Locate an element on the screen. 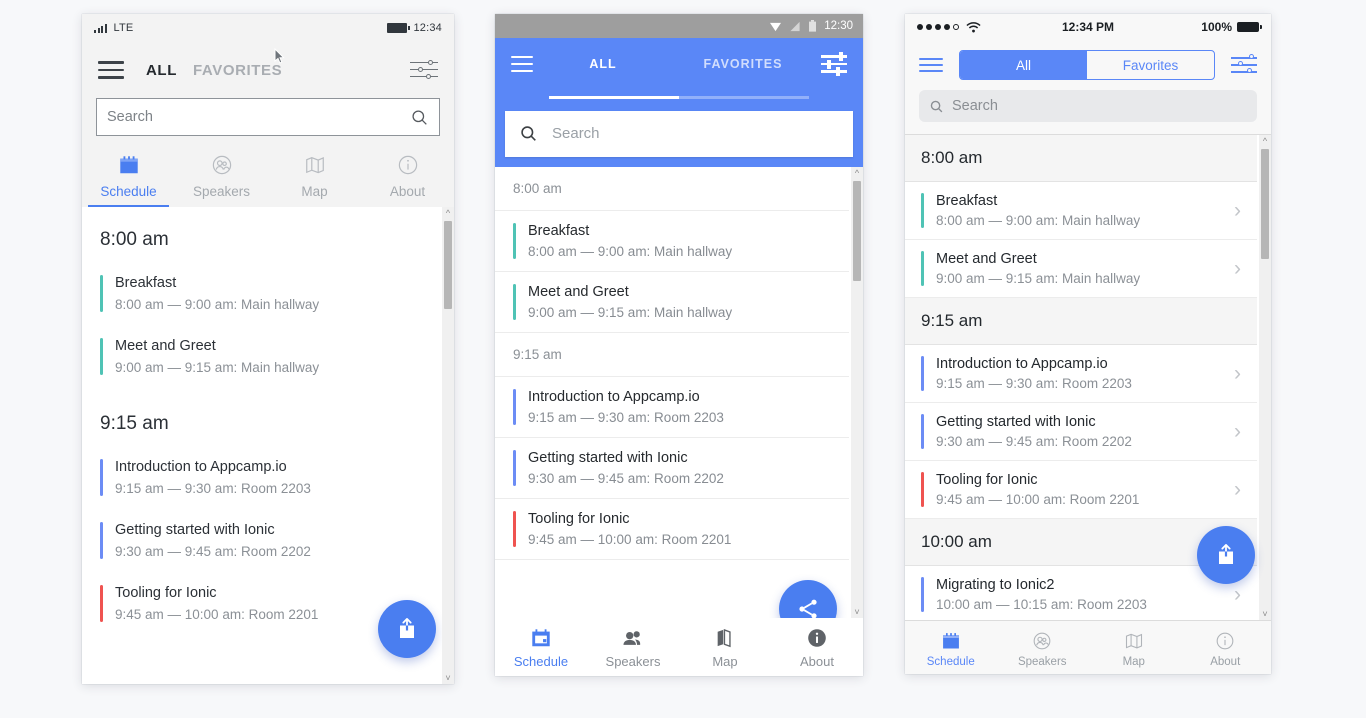 The height and width of the screenshot is (718, 1366). search-icon is located at coordinates (528, 133).